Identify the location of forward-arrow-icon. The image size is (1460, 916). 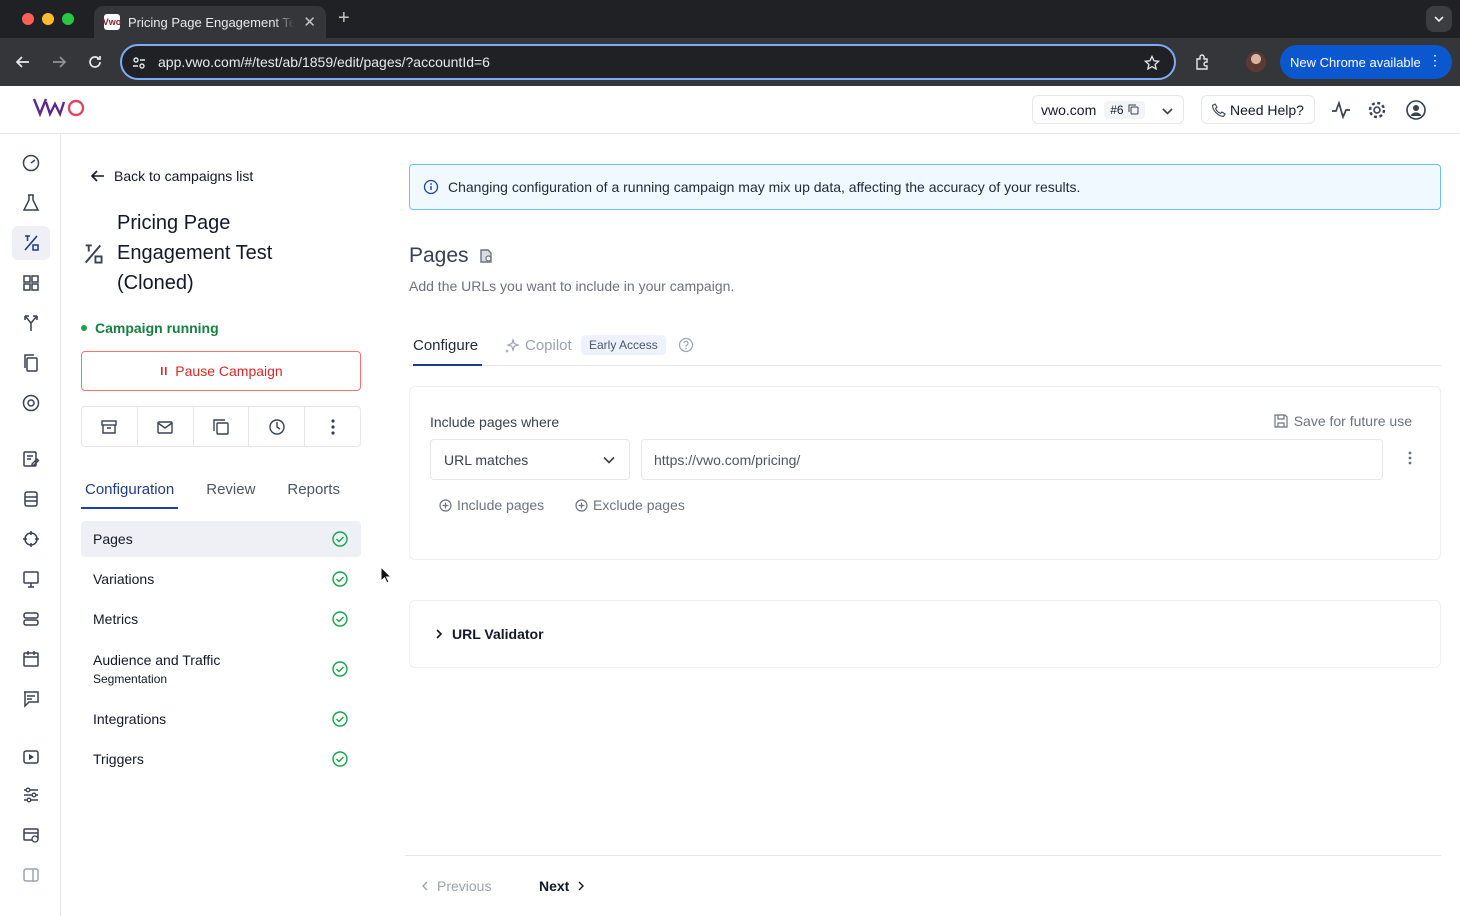
(59, 62).